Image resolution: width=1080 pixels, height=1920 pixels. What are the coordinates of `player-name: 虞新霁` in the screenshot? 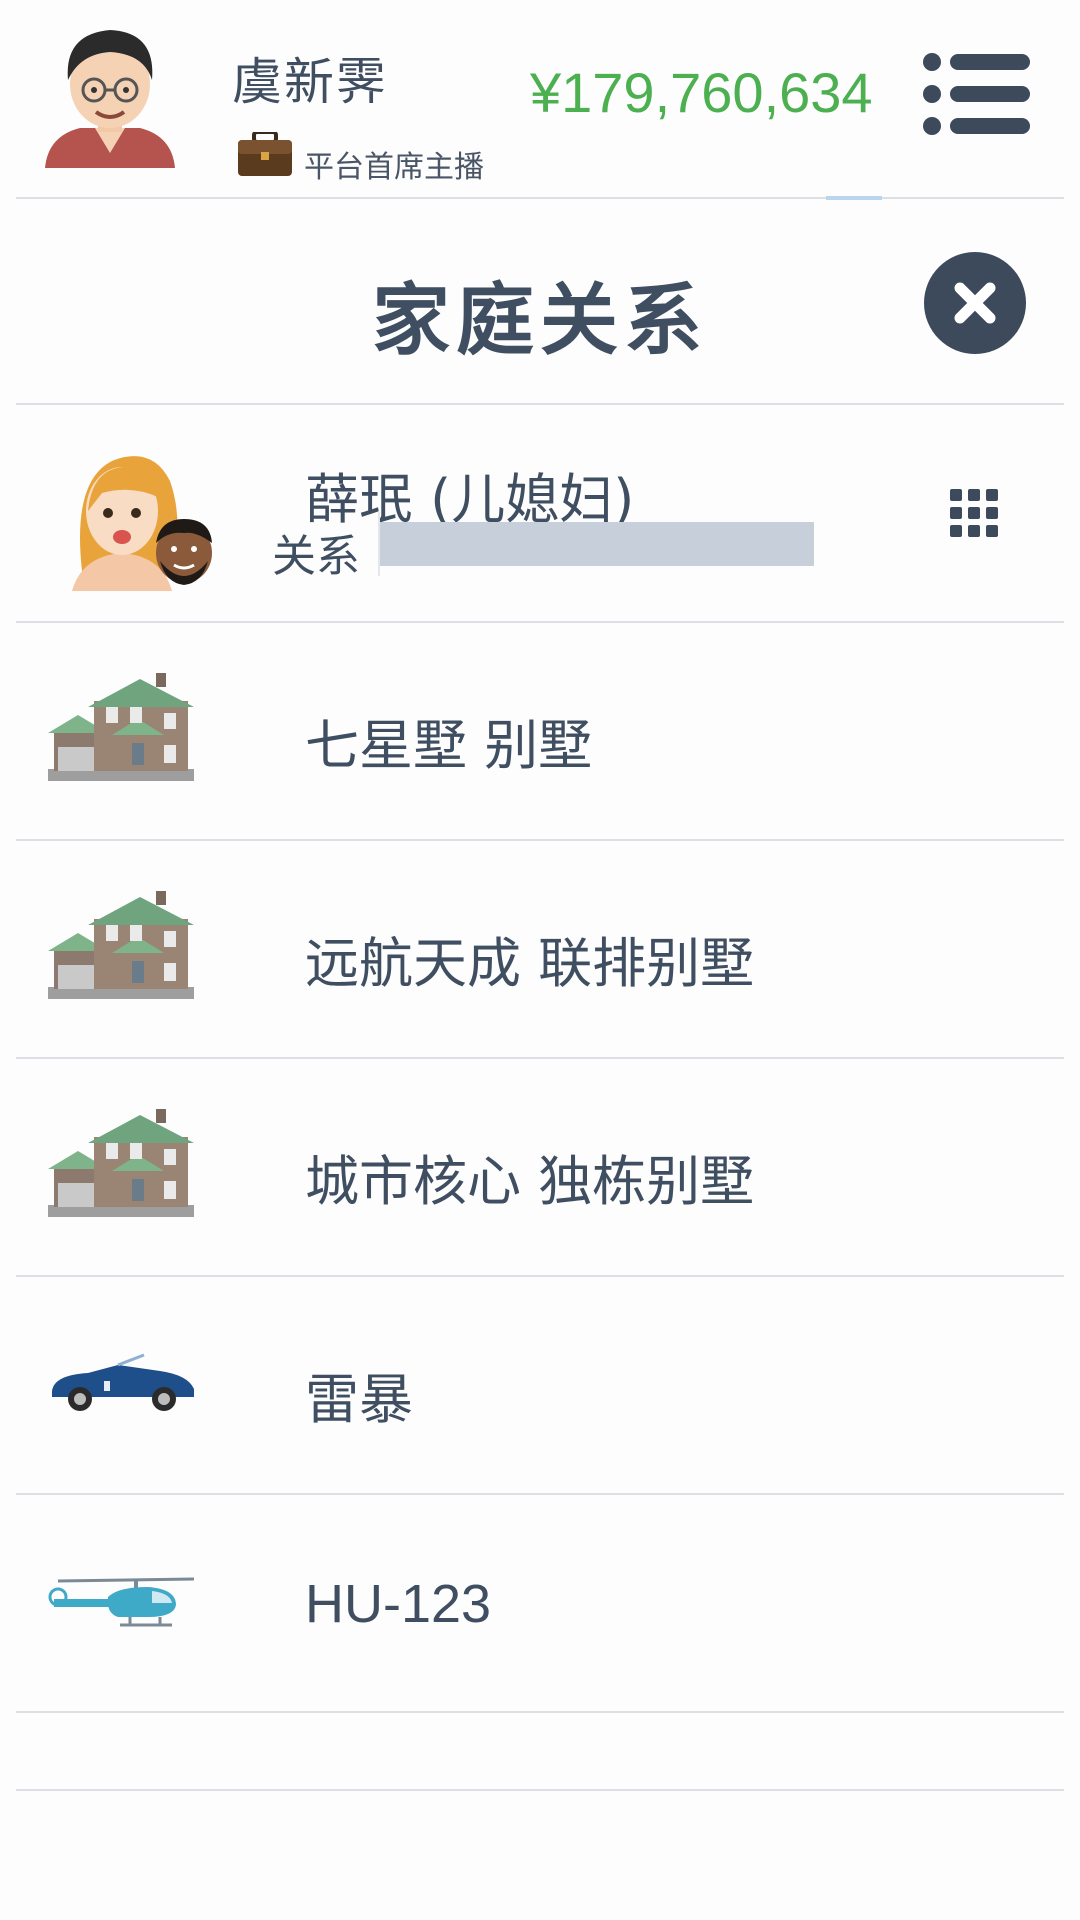 It's located at (310, 82).